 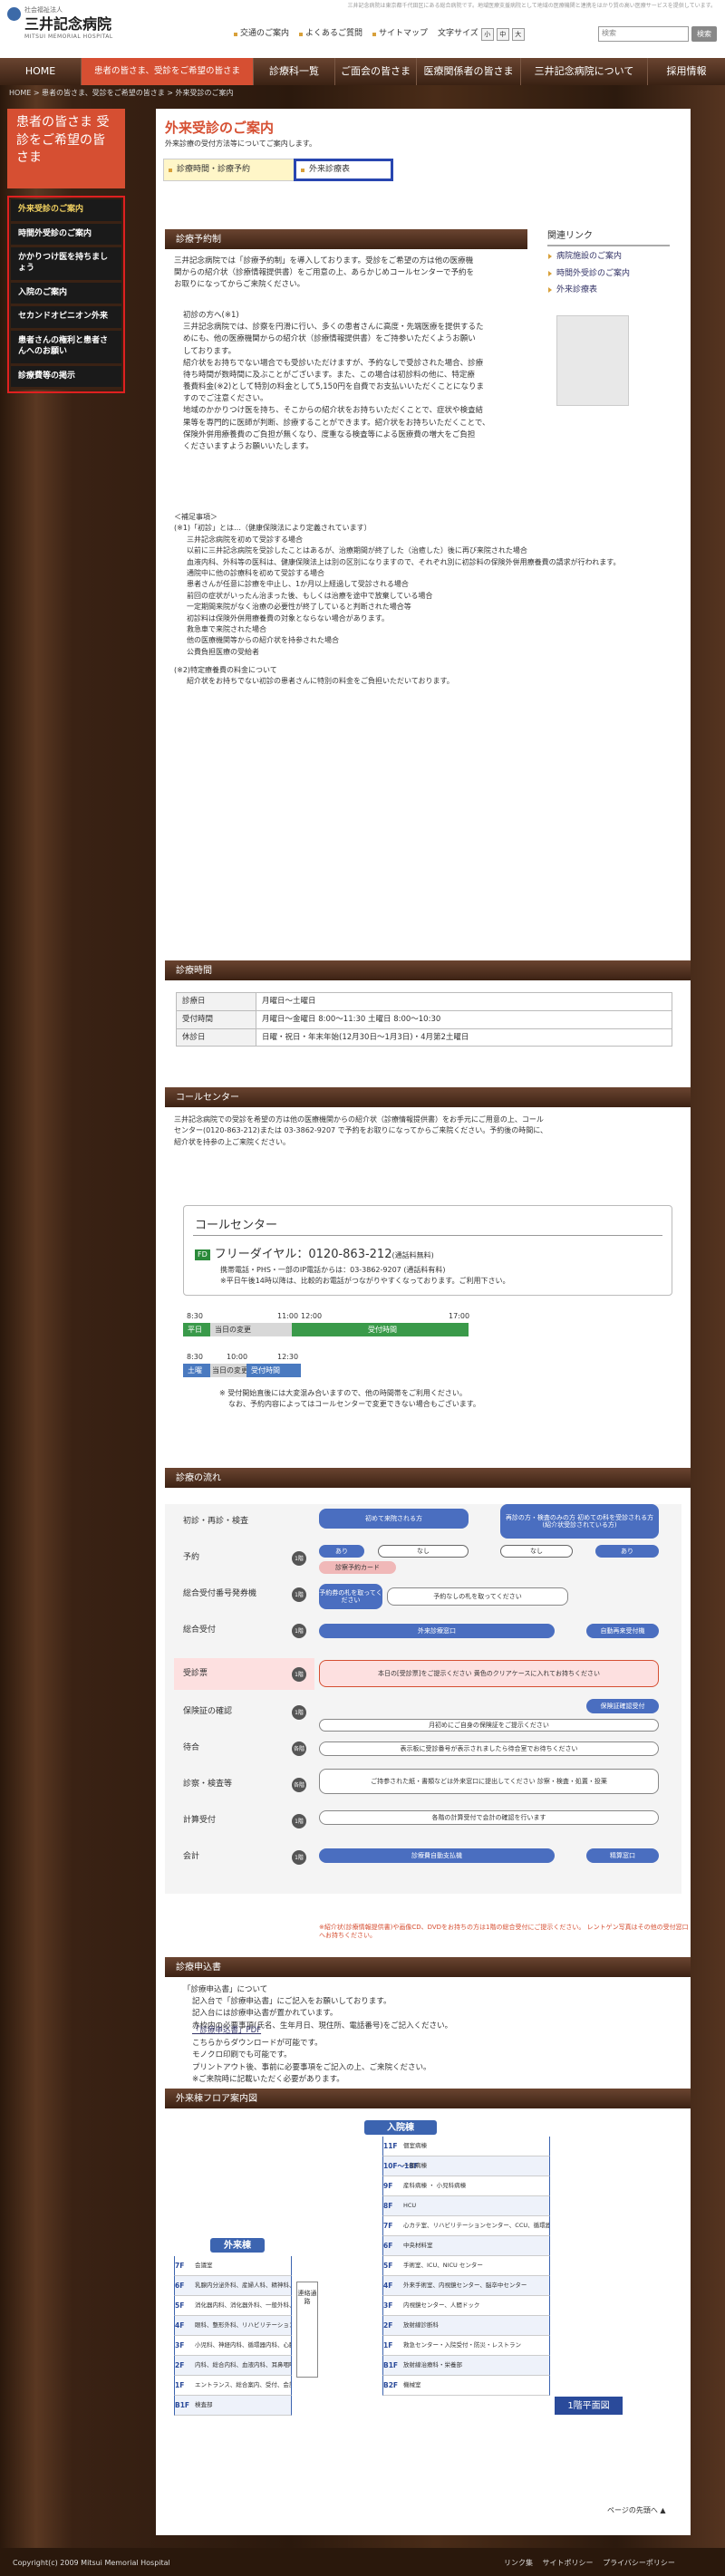 I want to click on sidebar-item-family-doctor: かかりつけ医を持ちましょう, so click(x=66, y=265).